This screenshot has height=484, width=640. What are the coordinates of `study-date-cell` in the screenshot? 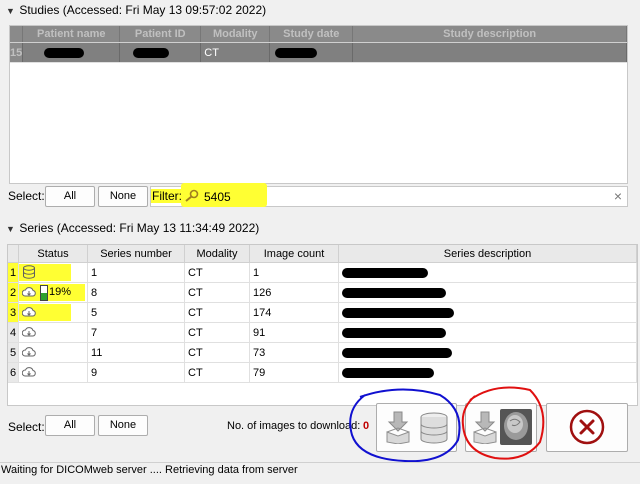 It's located at (311, 52).